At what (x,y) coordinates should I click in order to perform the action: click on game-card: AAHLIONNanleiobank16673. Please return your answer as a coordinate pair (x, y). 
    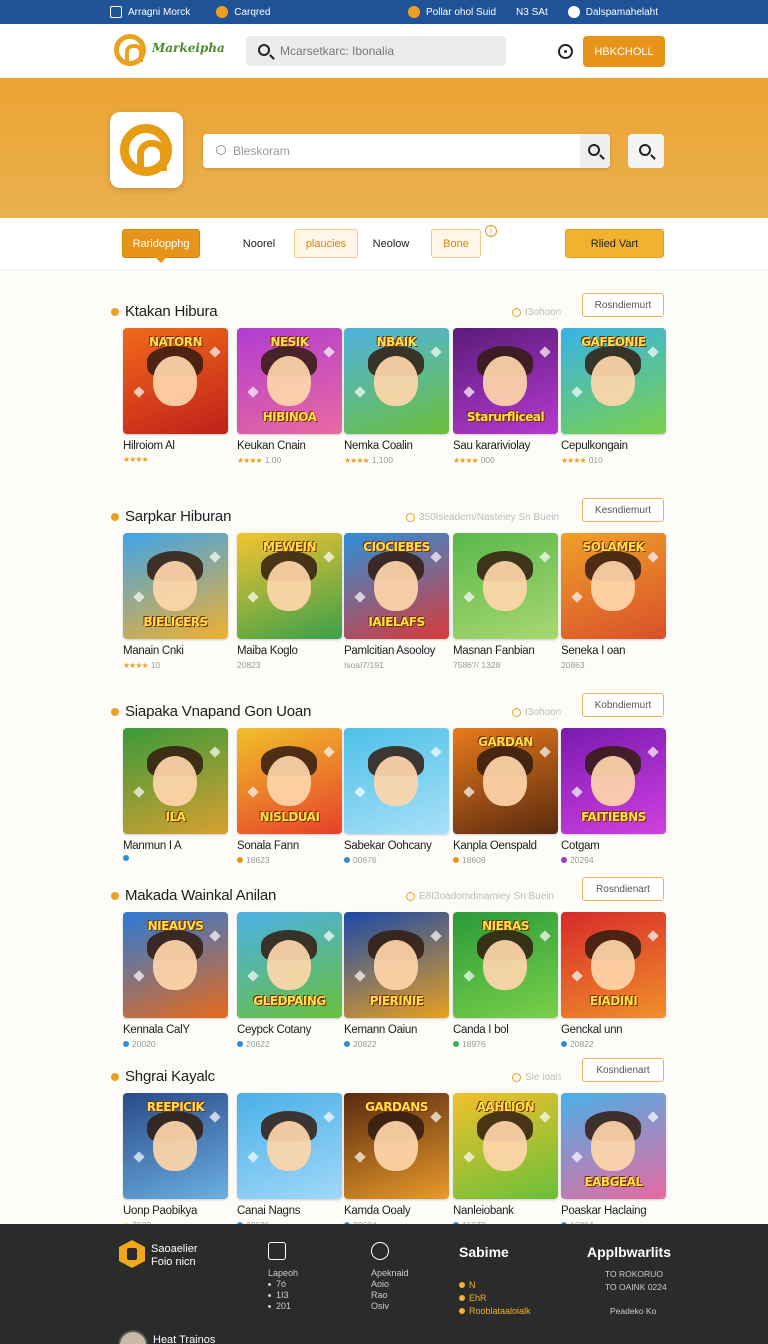
    Looking at the image, I should click on (505, 1161).